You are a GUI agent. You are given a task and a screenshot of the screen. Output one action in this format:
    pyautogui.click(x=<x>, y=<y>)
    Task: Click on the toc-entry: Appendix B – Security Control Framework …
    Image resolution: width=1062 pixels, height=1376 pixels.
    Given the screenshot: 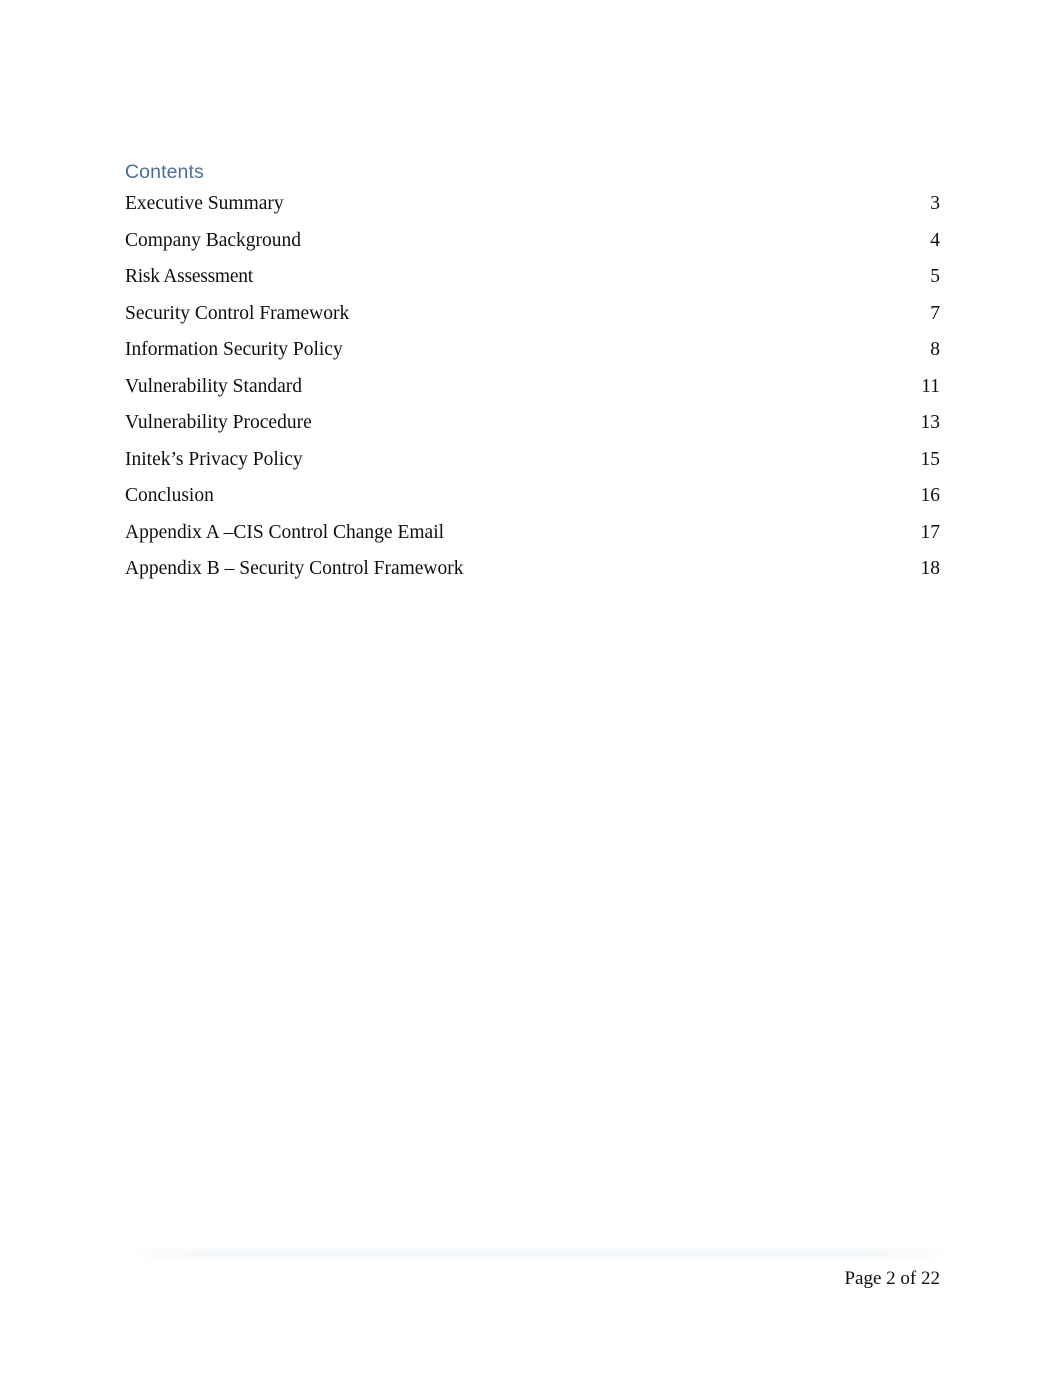 What is the action you would take?
    pyautogui.click(x=532, y=569)
    